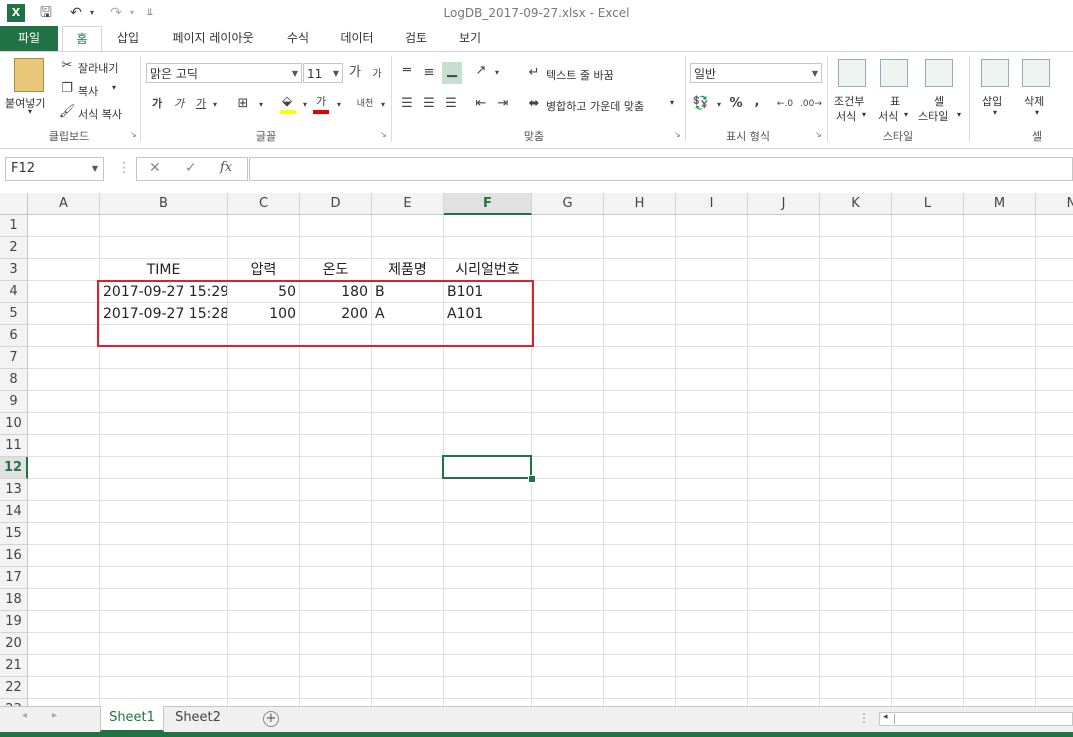 The image size is (1073, 737). What do you see at coordinates (785, 104) in the screenshot?
I see `increase-decimal-icon: ←.0` at bounding box center [785, 104].